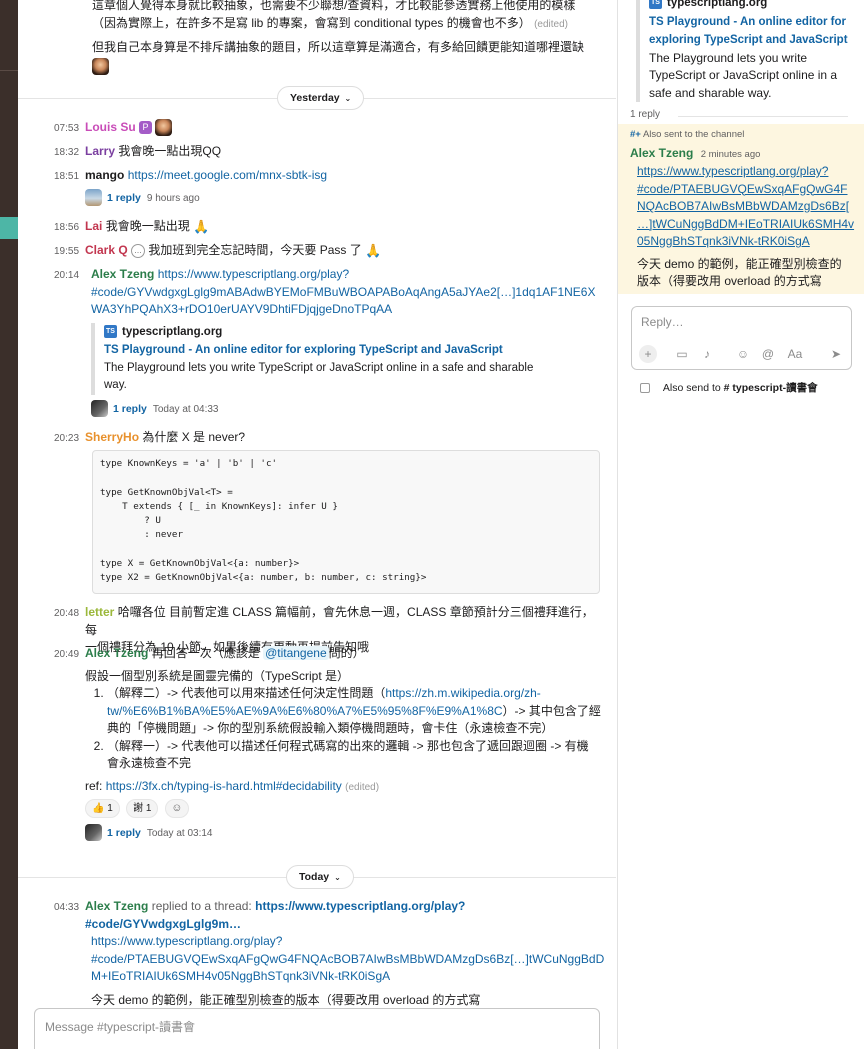 The image size is (864, 1049). Describe the element at coordinates (102, 808) in the screenshot. I see `reaction-thumbsup: 👍 1` at that location.